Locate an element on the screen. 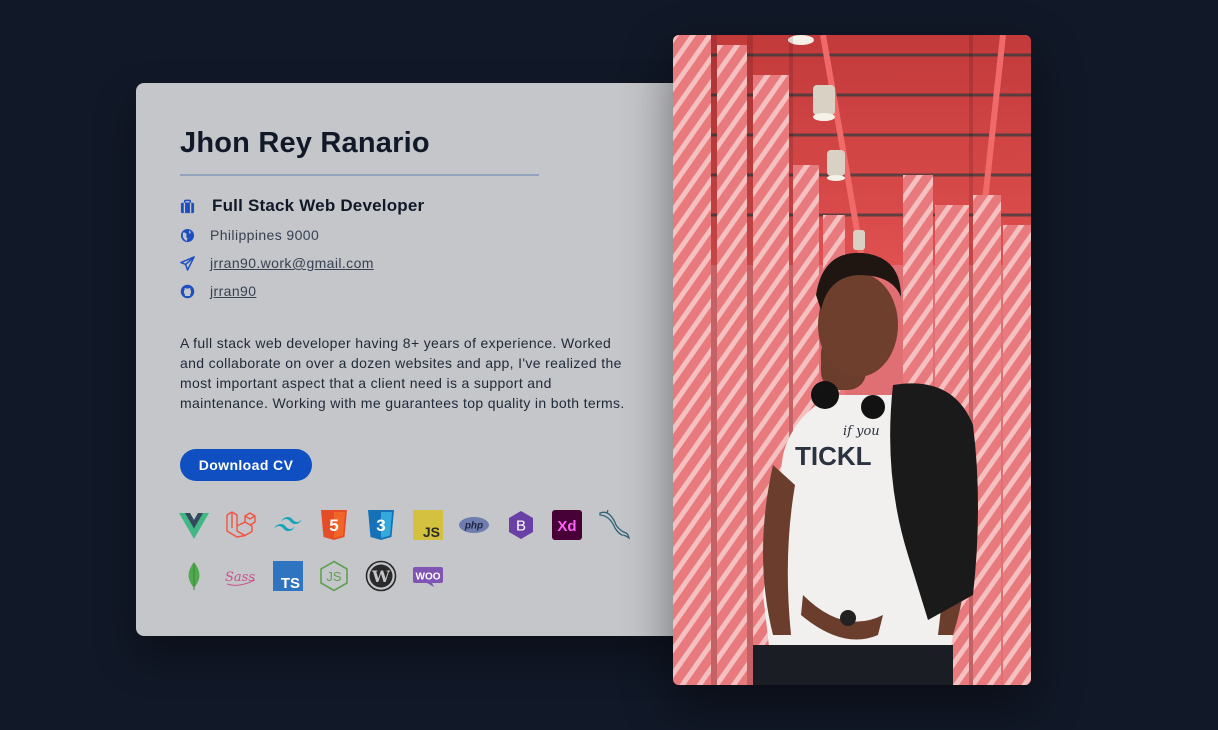 This screenshot has height=730, width=1218. profile-name: Jhon Rey Ranario is located at coordinates (305, 143).